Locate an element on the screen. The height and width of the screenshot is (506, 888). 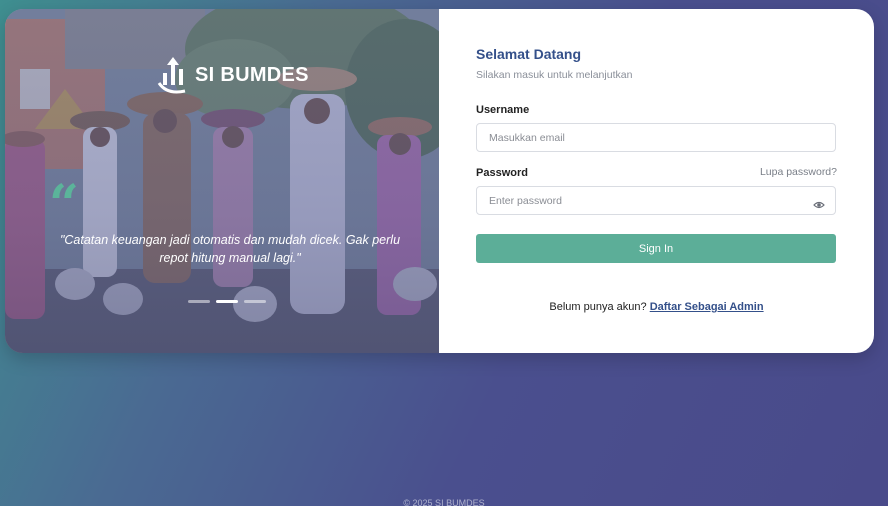
eye-icon is located at coordinates (819, 205).